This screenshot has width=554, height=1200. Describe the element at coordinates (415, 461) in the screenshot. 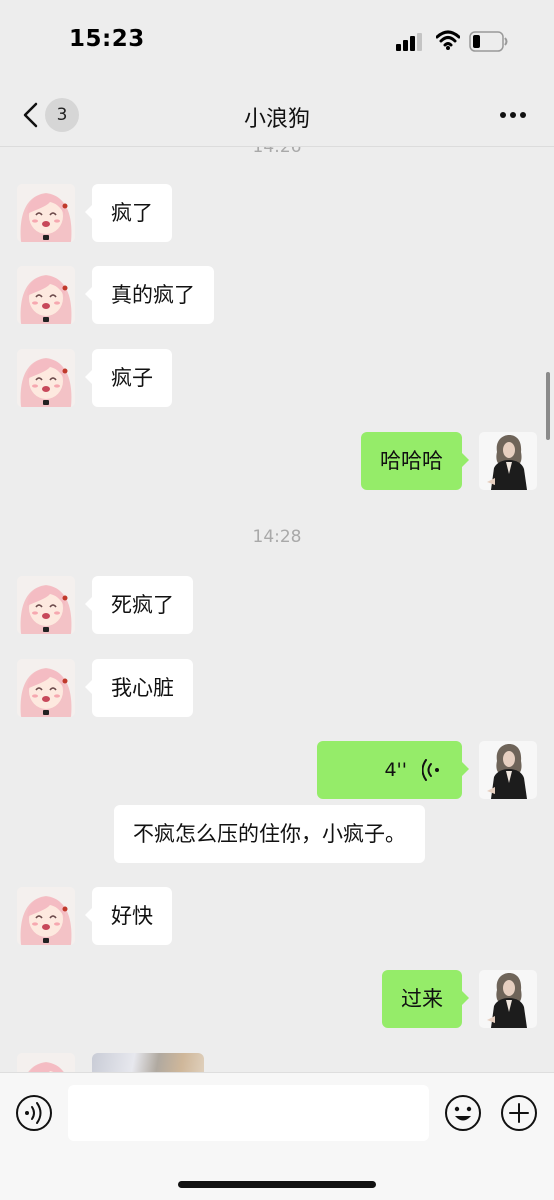

I see `outgoing-message: 哈哈哈` at that location.